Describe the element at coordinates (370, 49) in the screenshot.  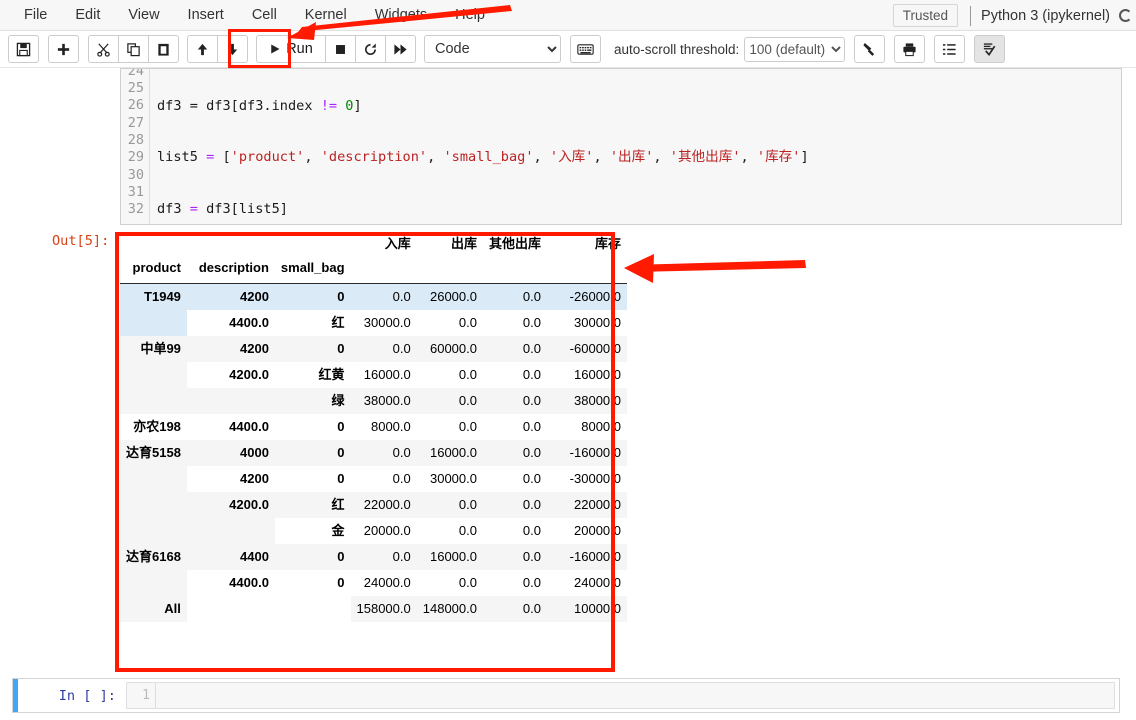
I see `restart-kernel-button` at that location.